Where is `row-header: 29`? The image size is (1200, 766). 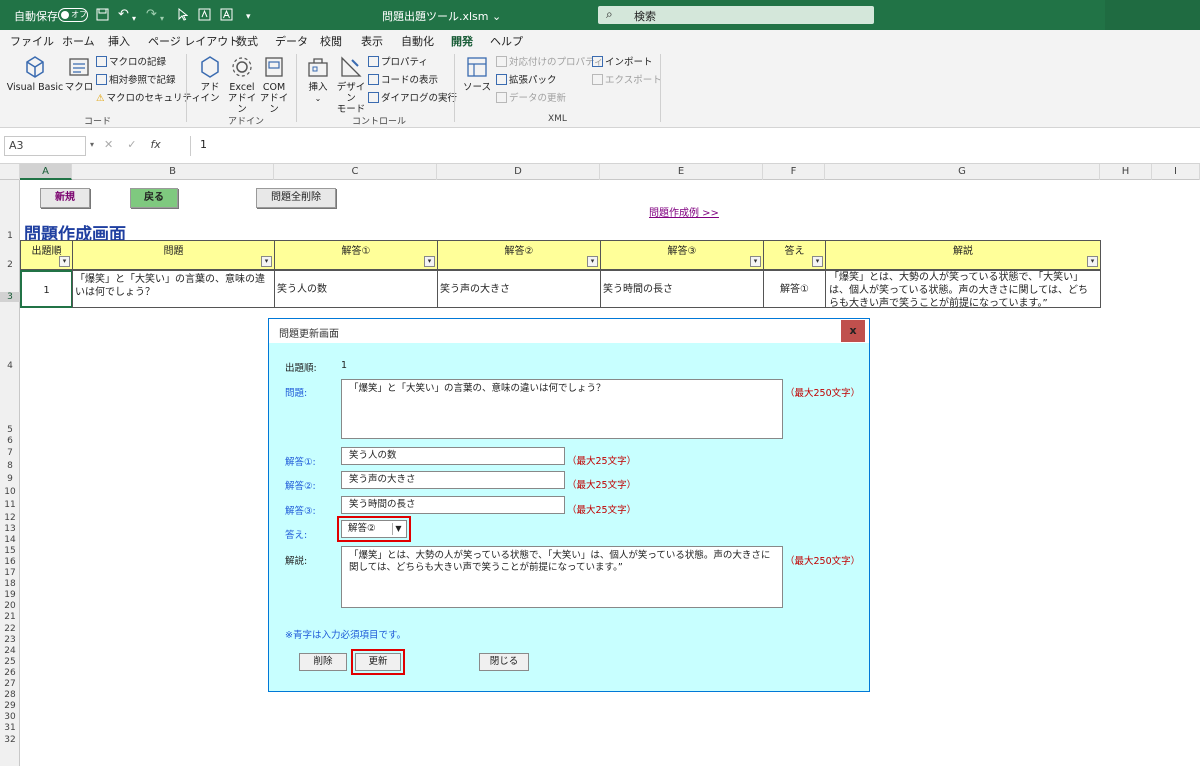
row-header: 29 is located at coordinates (10, 706).